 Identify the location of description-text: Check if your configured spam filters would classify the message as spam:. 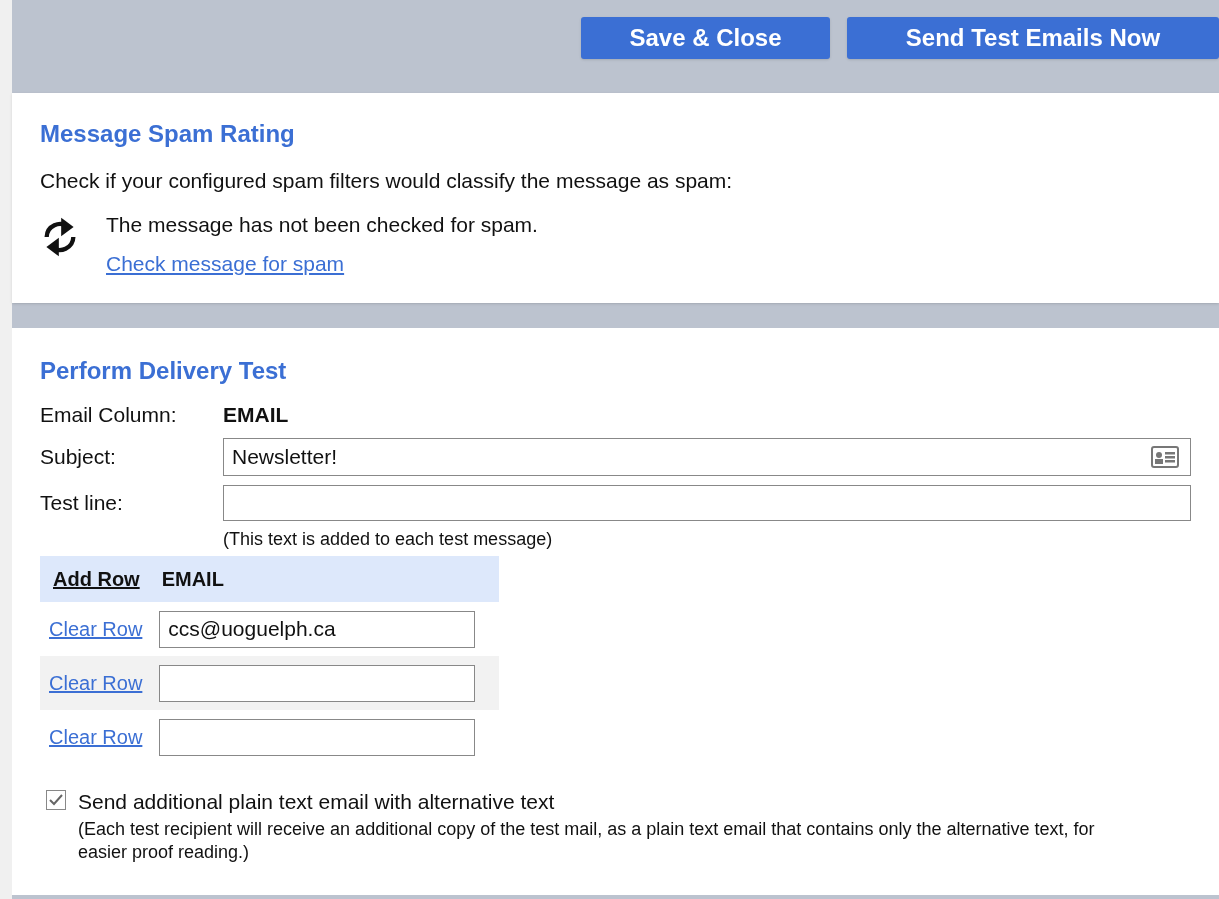
(387, 181).